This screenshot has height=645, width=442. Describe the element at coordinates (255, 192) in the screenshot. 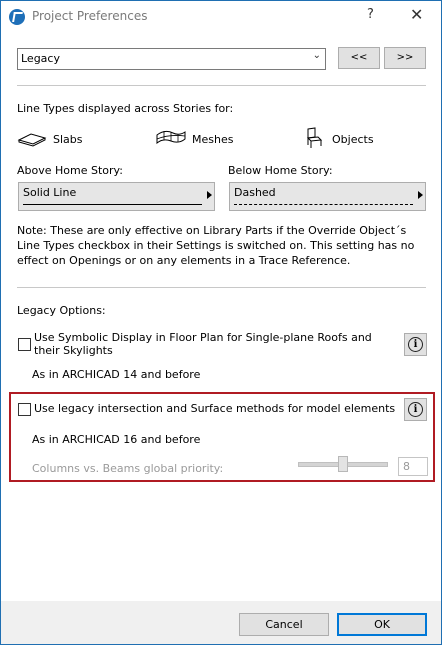

I see `below-line-type-value: Dashed` at that location.